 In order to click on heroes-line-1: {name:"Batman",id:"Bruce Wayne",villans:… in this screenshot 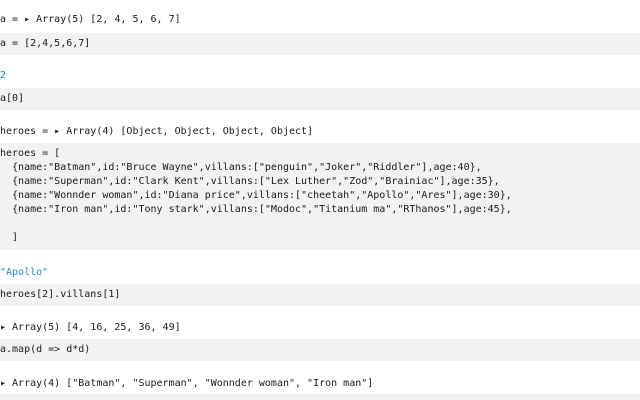, I will do `click(241, 168)`.